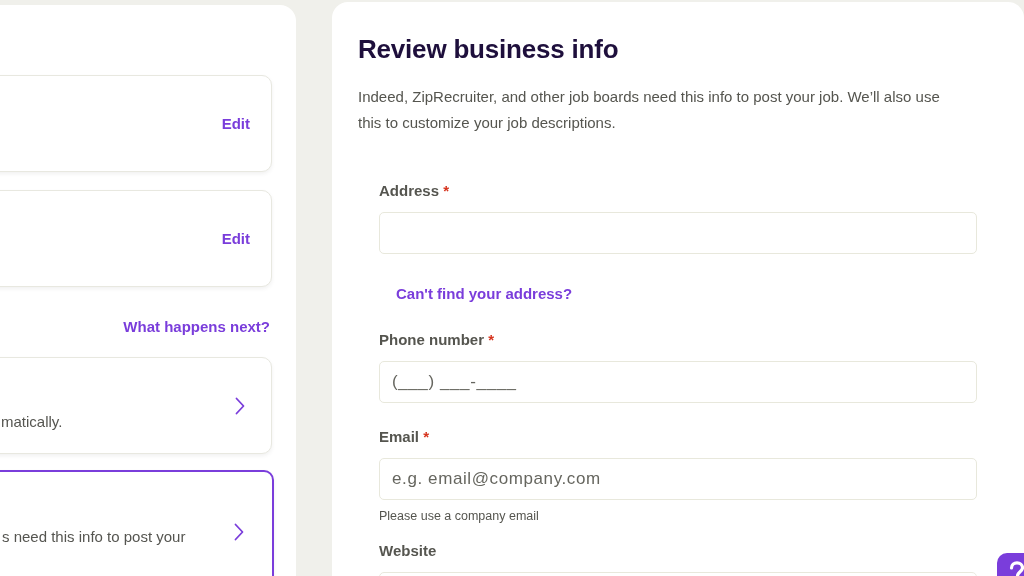 This screenshot has width=1024, height=576. What do you see at coordinates (404, 437) in the screenshot?
I see `field-label: Email *` at bounding box center [404, 437].